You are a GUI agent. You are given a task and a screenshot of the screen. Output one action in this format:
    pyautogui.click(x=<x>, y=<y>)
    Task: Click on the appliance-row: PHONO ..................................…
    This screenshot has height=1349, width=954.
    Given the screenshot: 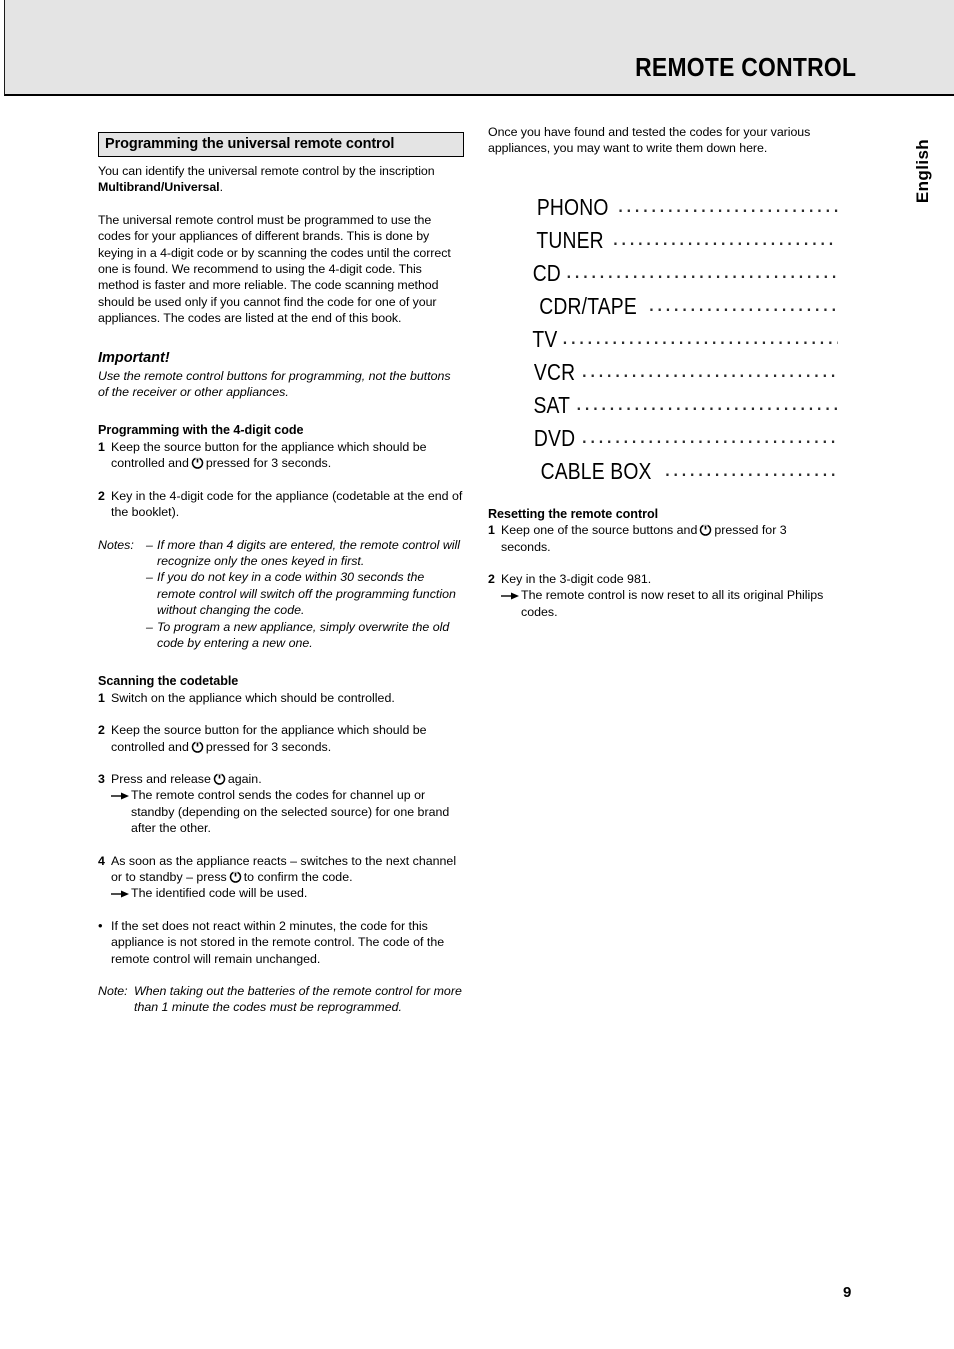 What is the action you would take?
    pyautogui.click(x=684, y=207)
    